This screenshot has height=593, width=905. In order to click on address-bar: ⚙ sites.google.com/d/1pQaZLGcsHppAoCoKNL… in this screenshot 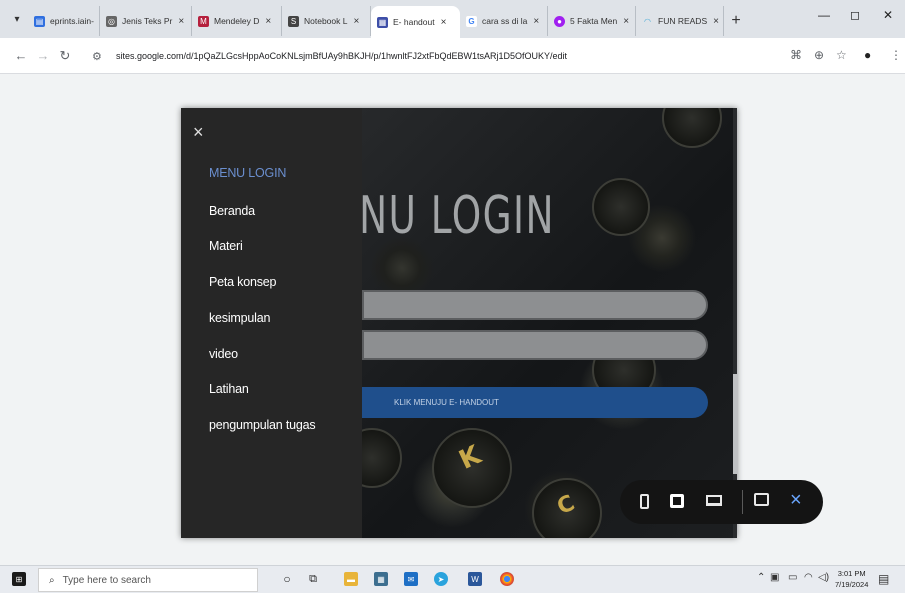, I will do `click(392, 56)`.